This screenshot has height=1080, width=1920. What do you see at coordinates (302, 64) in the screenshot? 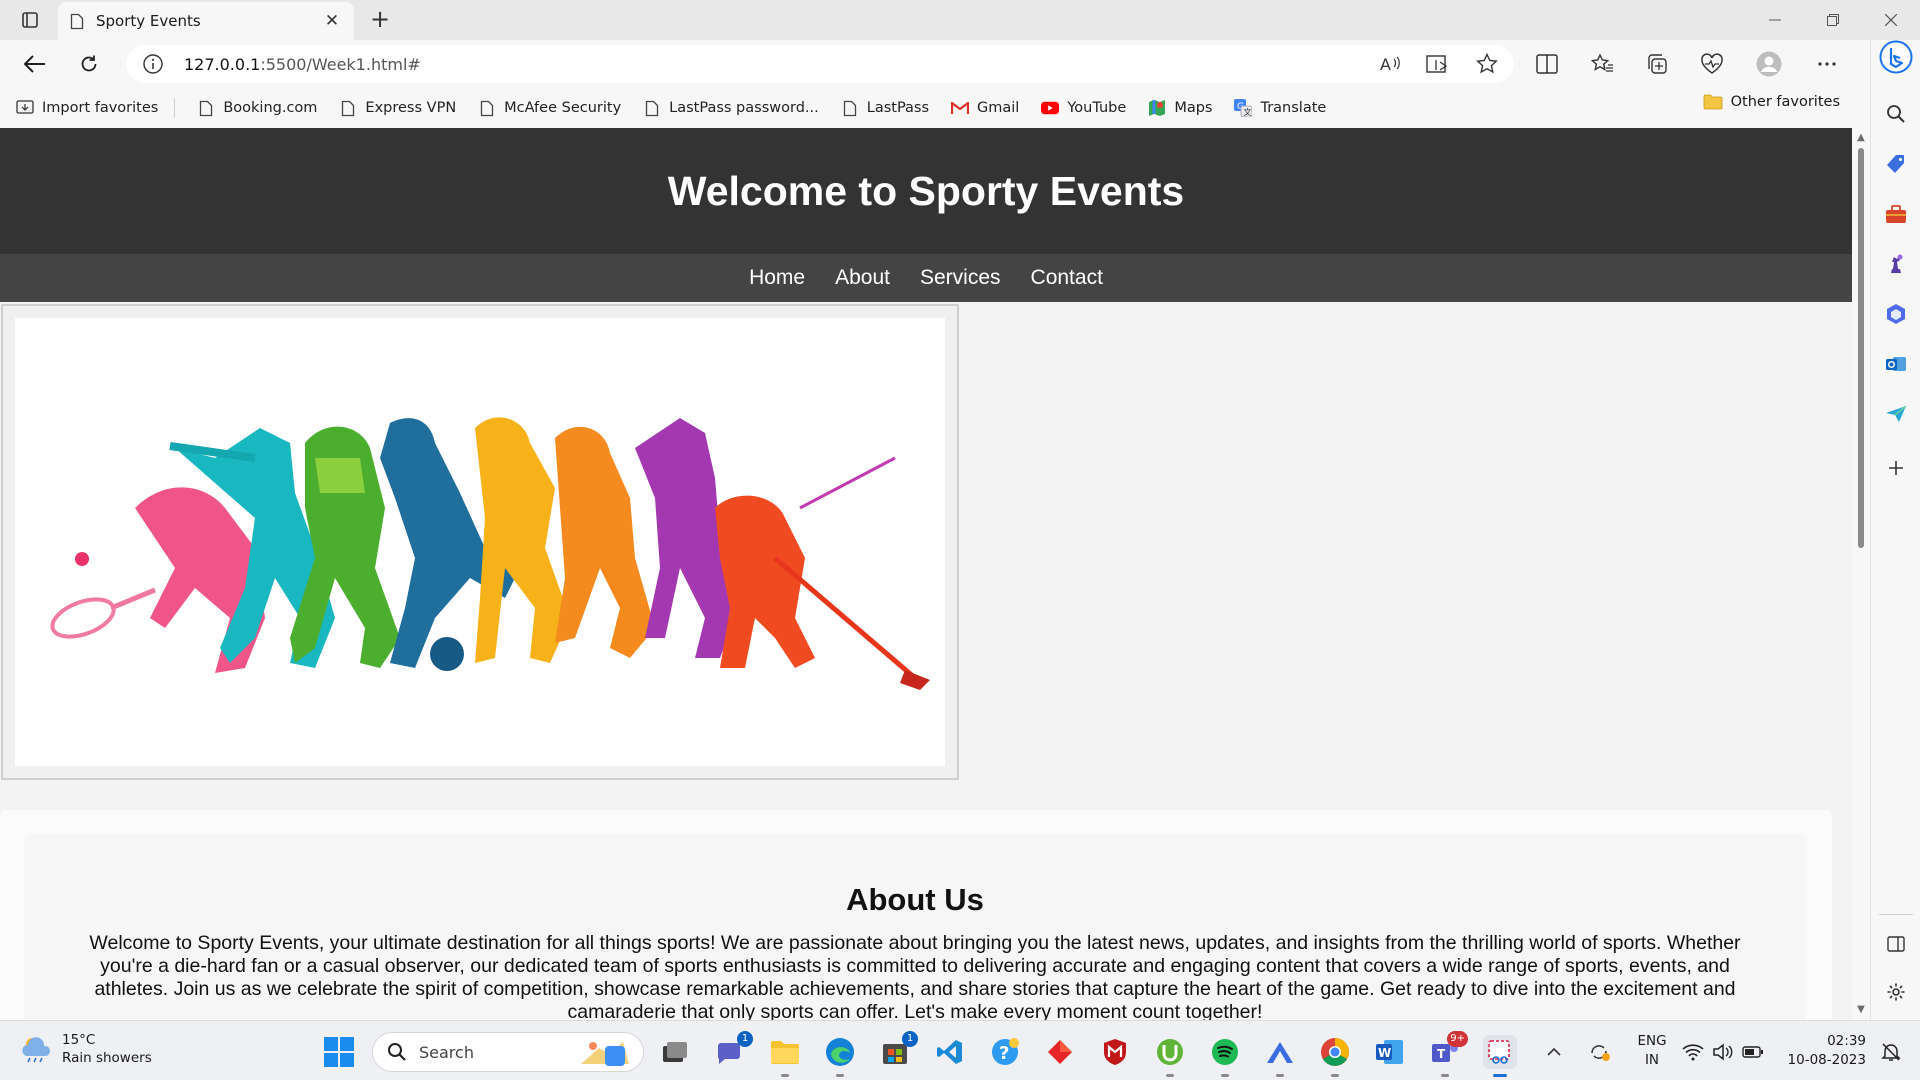
I see `url-text: 127.0.0.1:5500/Week1.html#` at bounding box center [302, 64].